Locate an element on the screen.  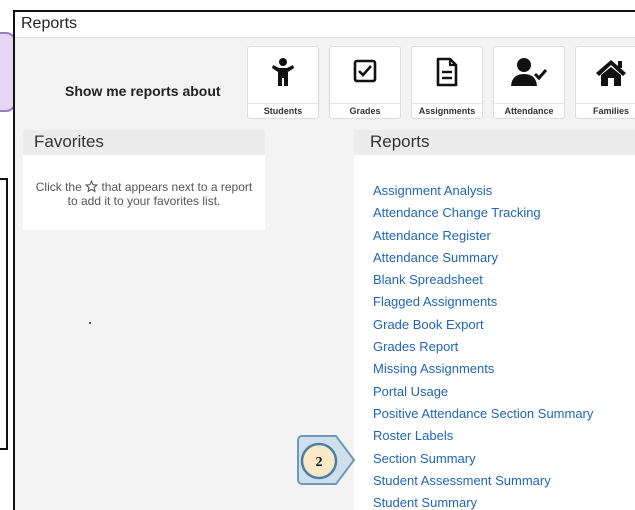
category-prompt: Show me reports about is located at coordinates (143, 91).